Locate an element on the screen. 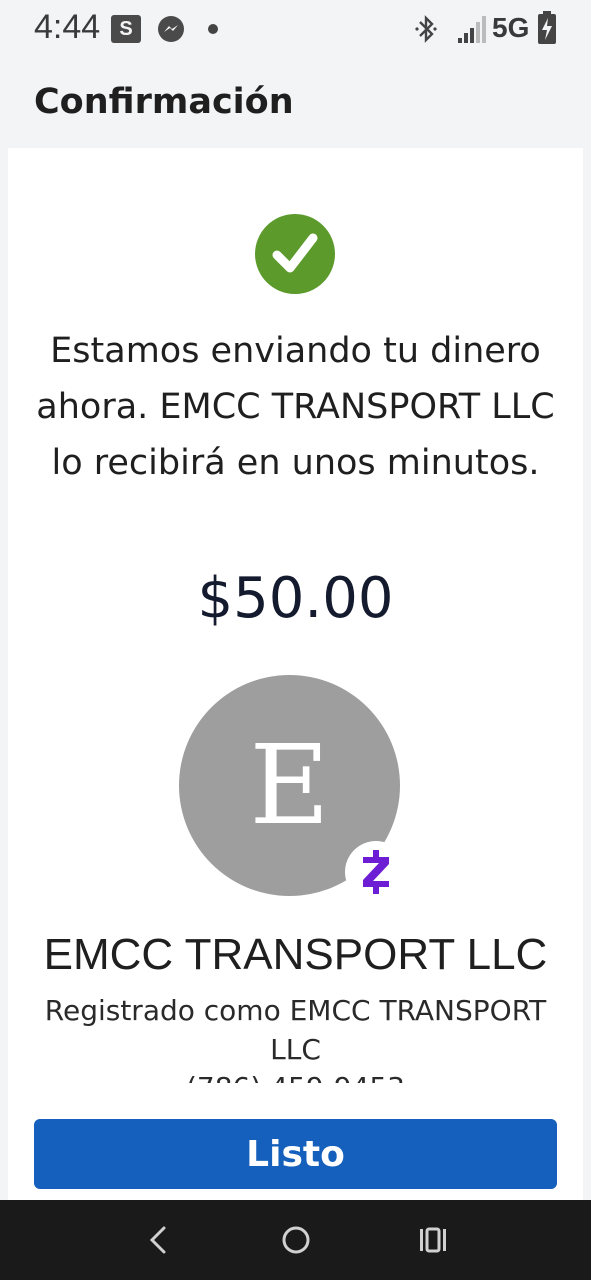 This screenshot has height=1280, width=591. system-nav-bar is located at coordinates (295, 1240).